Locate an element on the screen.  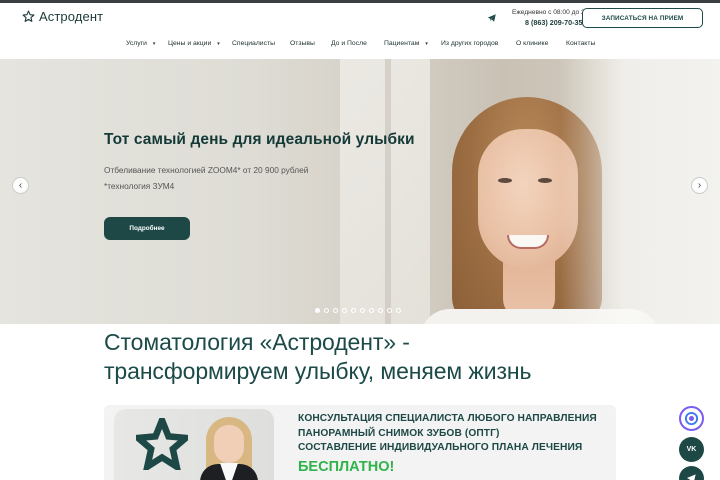
hero-footnote: *технология ЗУМ4 is located at coordinates (139, 186).